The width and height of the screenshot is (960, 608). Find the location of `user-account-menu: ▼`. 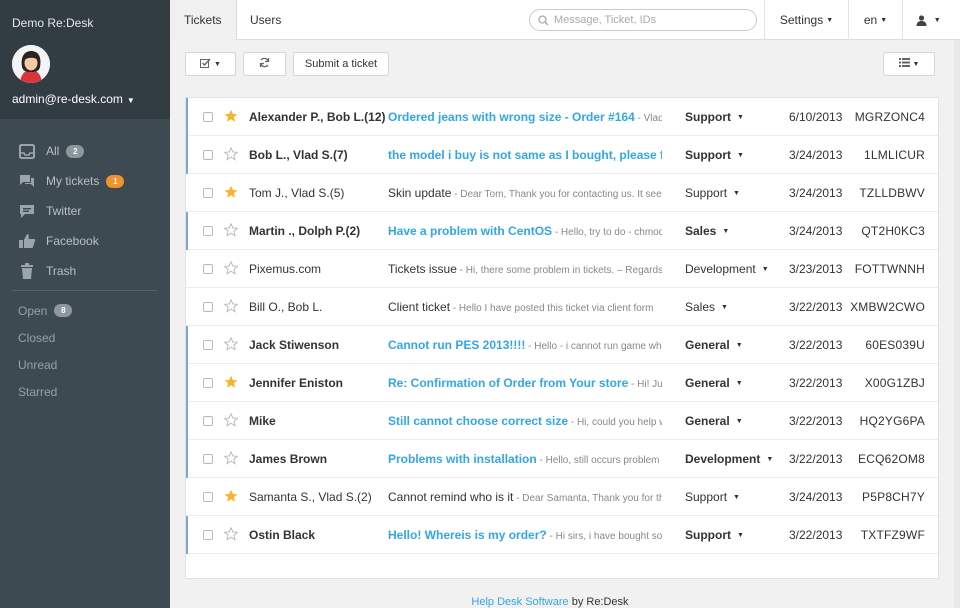

user-account-menu: ▼ is located at coordinates (928, 20).